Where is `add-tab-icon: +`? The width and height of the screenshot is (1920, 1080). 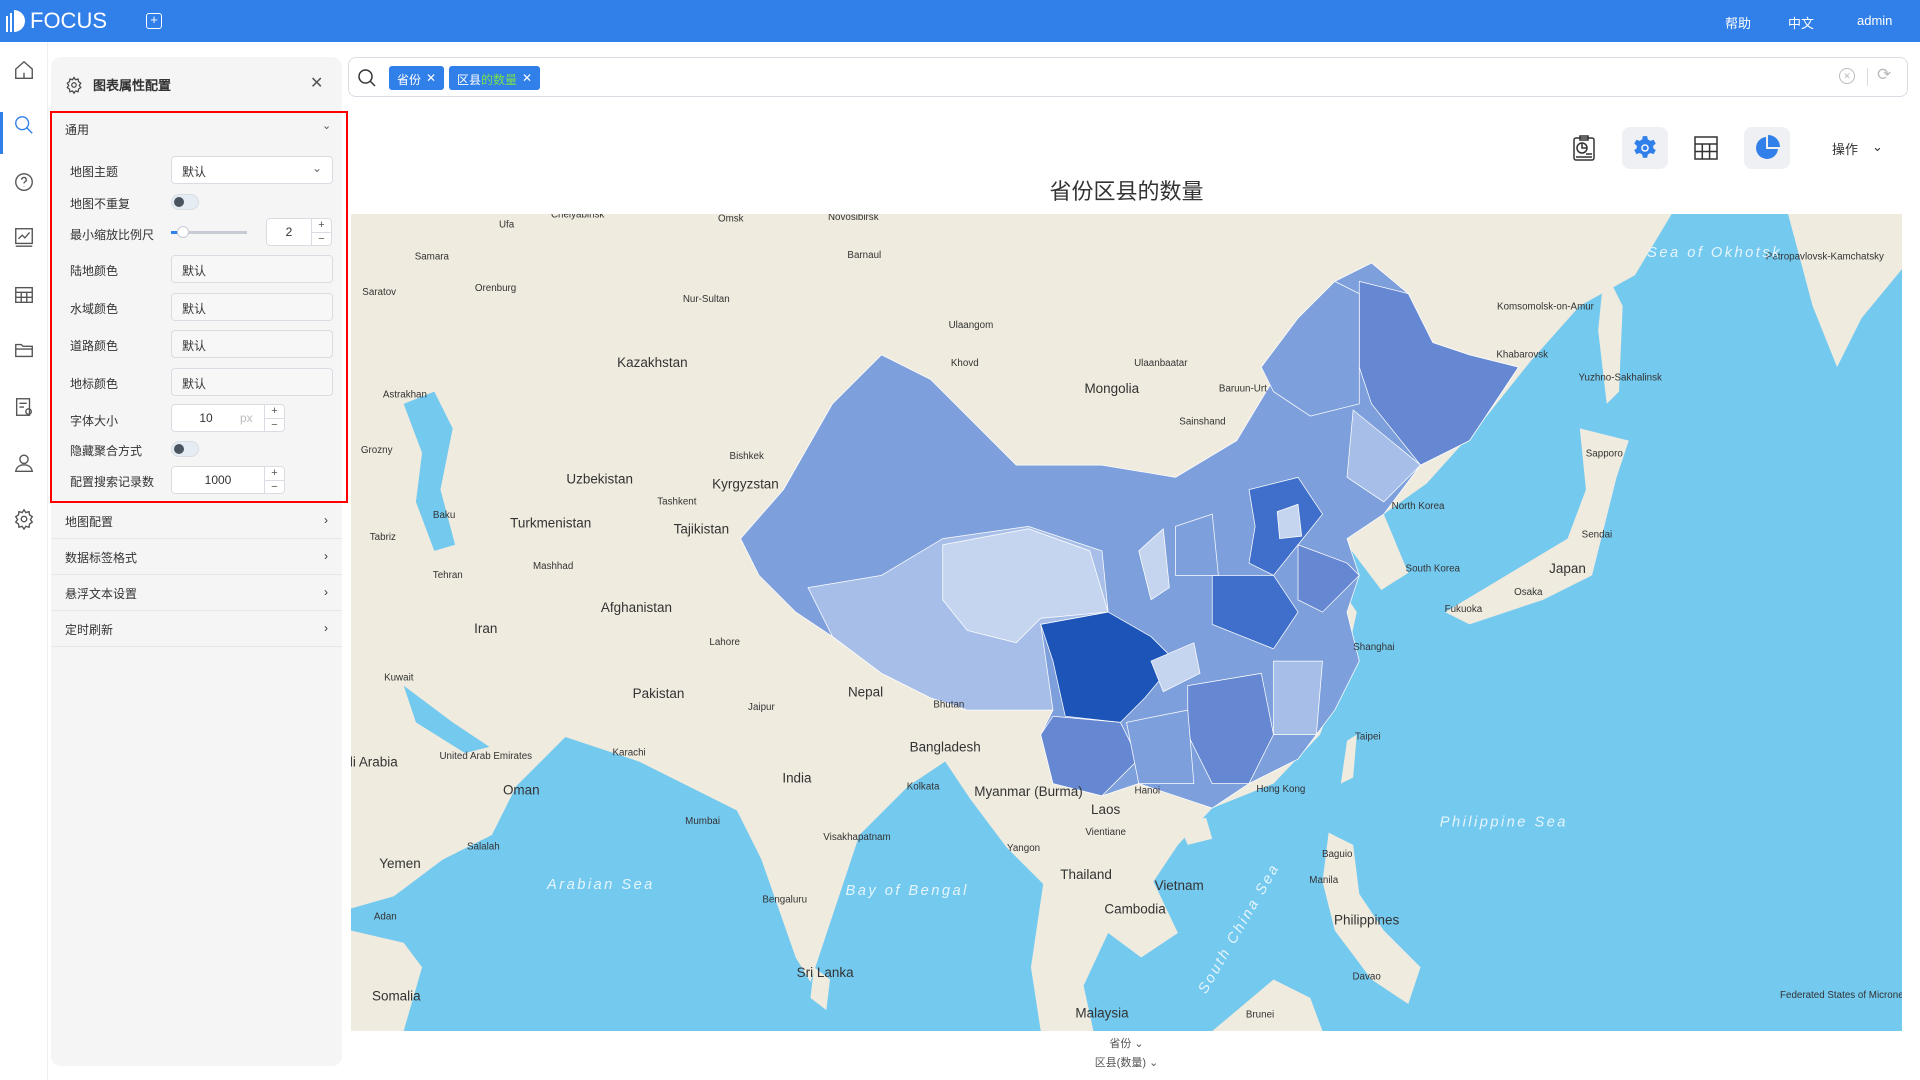
add-tab-icon: + is located at coordinates (154, 21).